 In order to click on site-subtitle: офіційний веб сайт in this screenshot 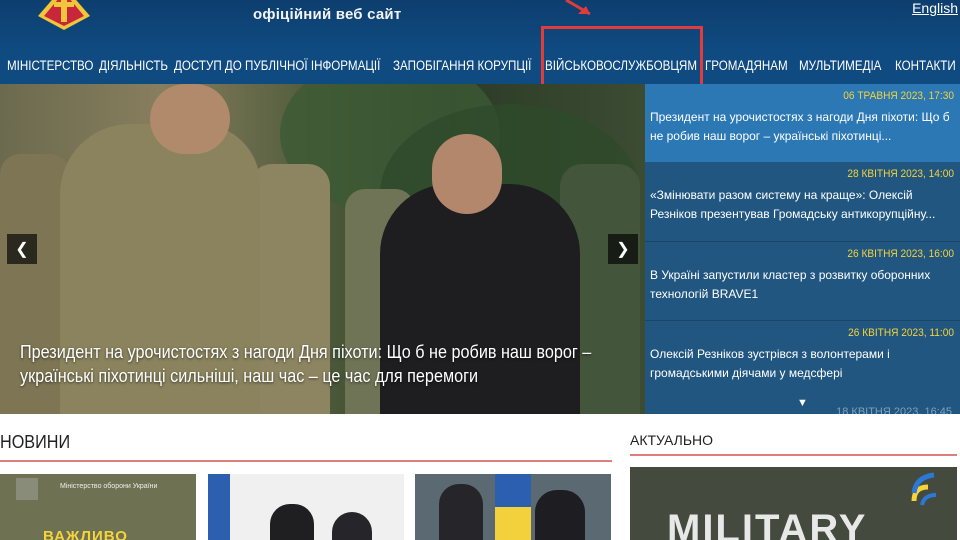, I will do `click(327, 14)`.